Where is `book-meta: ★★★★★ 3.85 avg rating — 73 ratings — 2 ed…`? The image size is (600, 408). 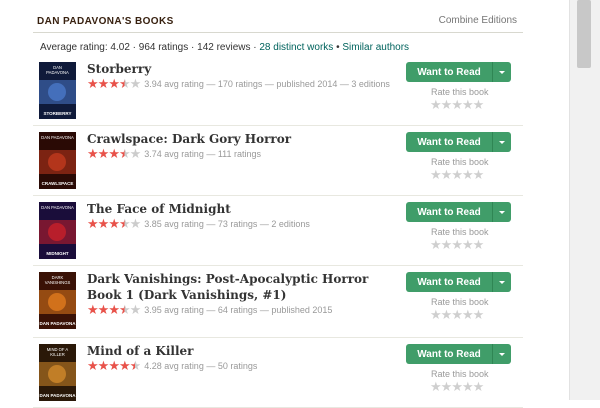 book-meta: ★★★★★ 3.85 avg rating — 73 ratings — 2 ed… is located at coordinates (198, 223).